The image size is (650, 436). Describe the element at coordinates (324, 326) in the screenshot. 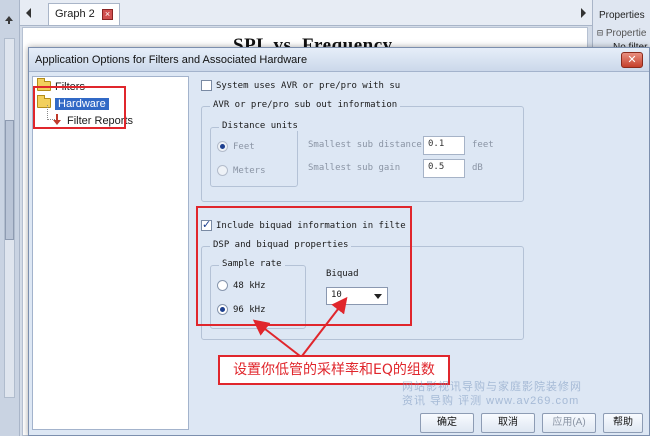

I see `arrow-to-biquad` at that location.